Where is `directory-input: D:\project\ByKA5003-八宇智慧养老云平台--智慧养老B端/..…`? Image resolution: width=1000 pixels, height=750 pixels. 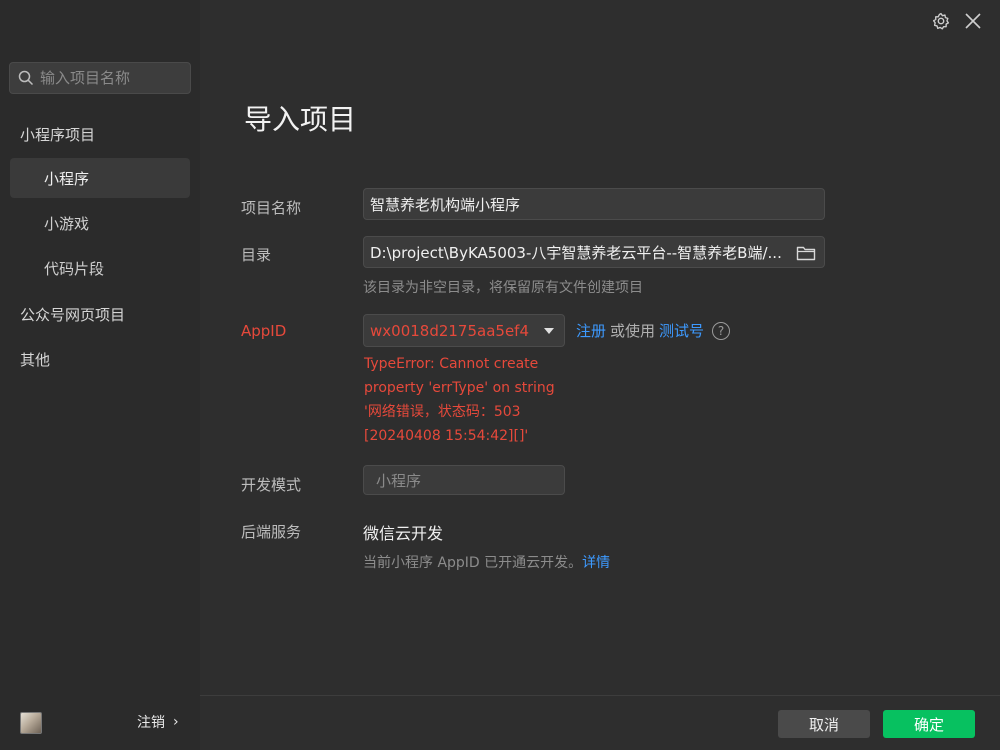 directory-input: D:\project\ByKA5003-八宇智慧养老云平台--智慧养老B端/..… is located at coordinates (594, 252).